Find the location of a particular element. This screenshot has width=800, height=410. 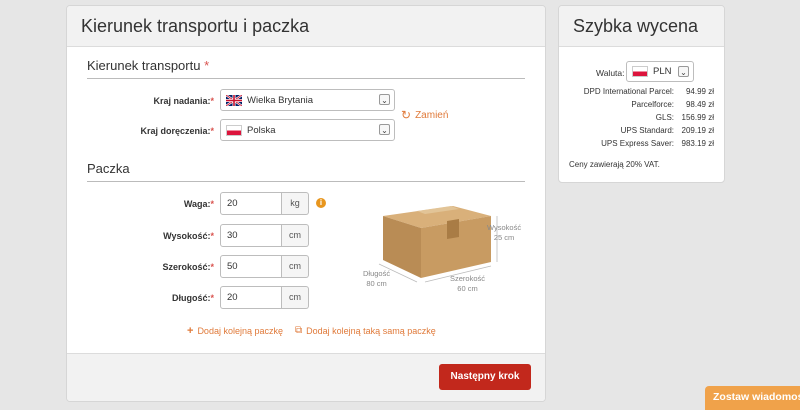

next-step-button: Następny krok is located at coordinates (485, 377).